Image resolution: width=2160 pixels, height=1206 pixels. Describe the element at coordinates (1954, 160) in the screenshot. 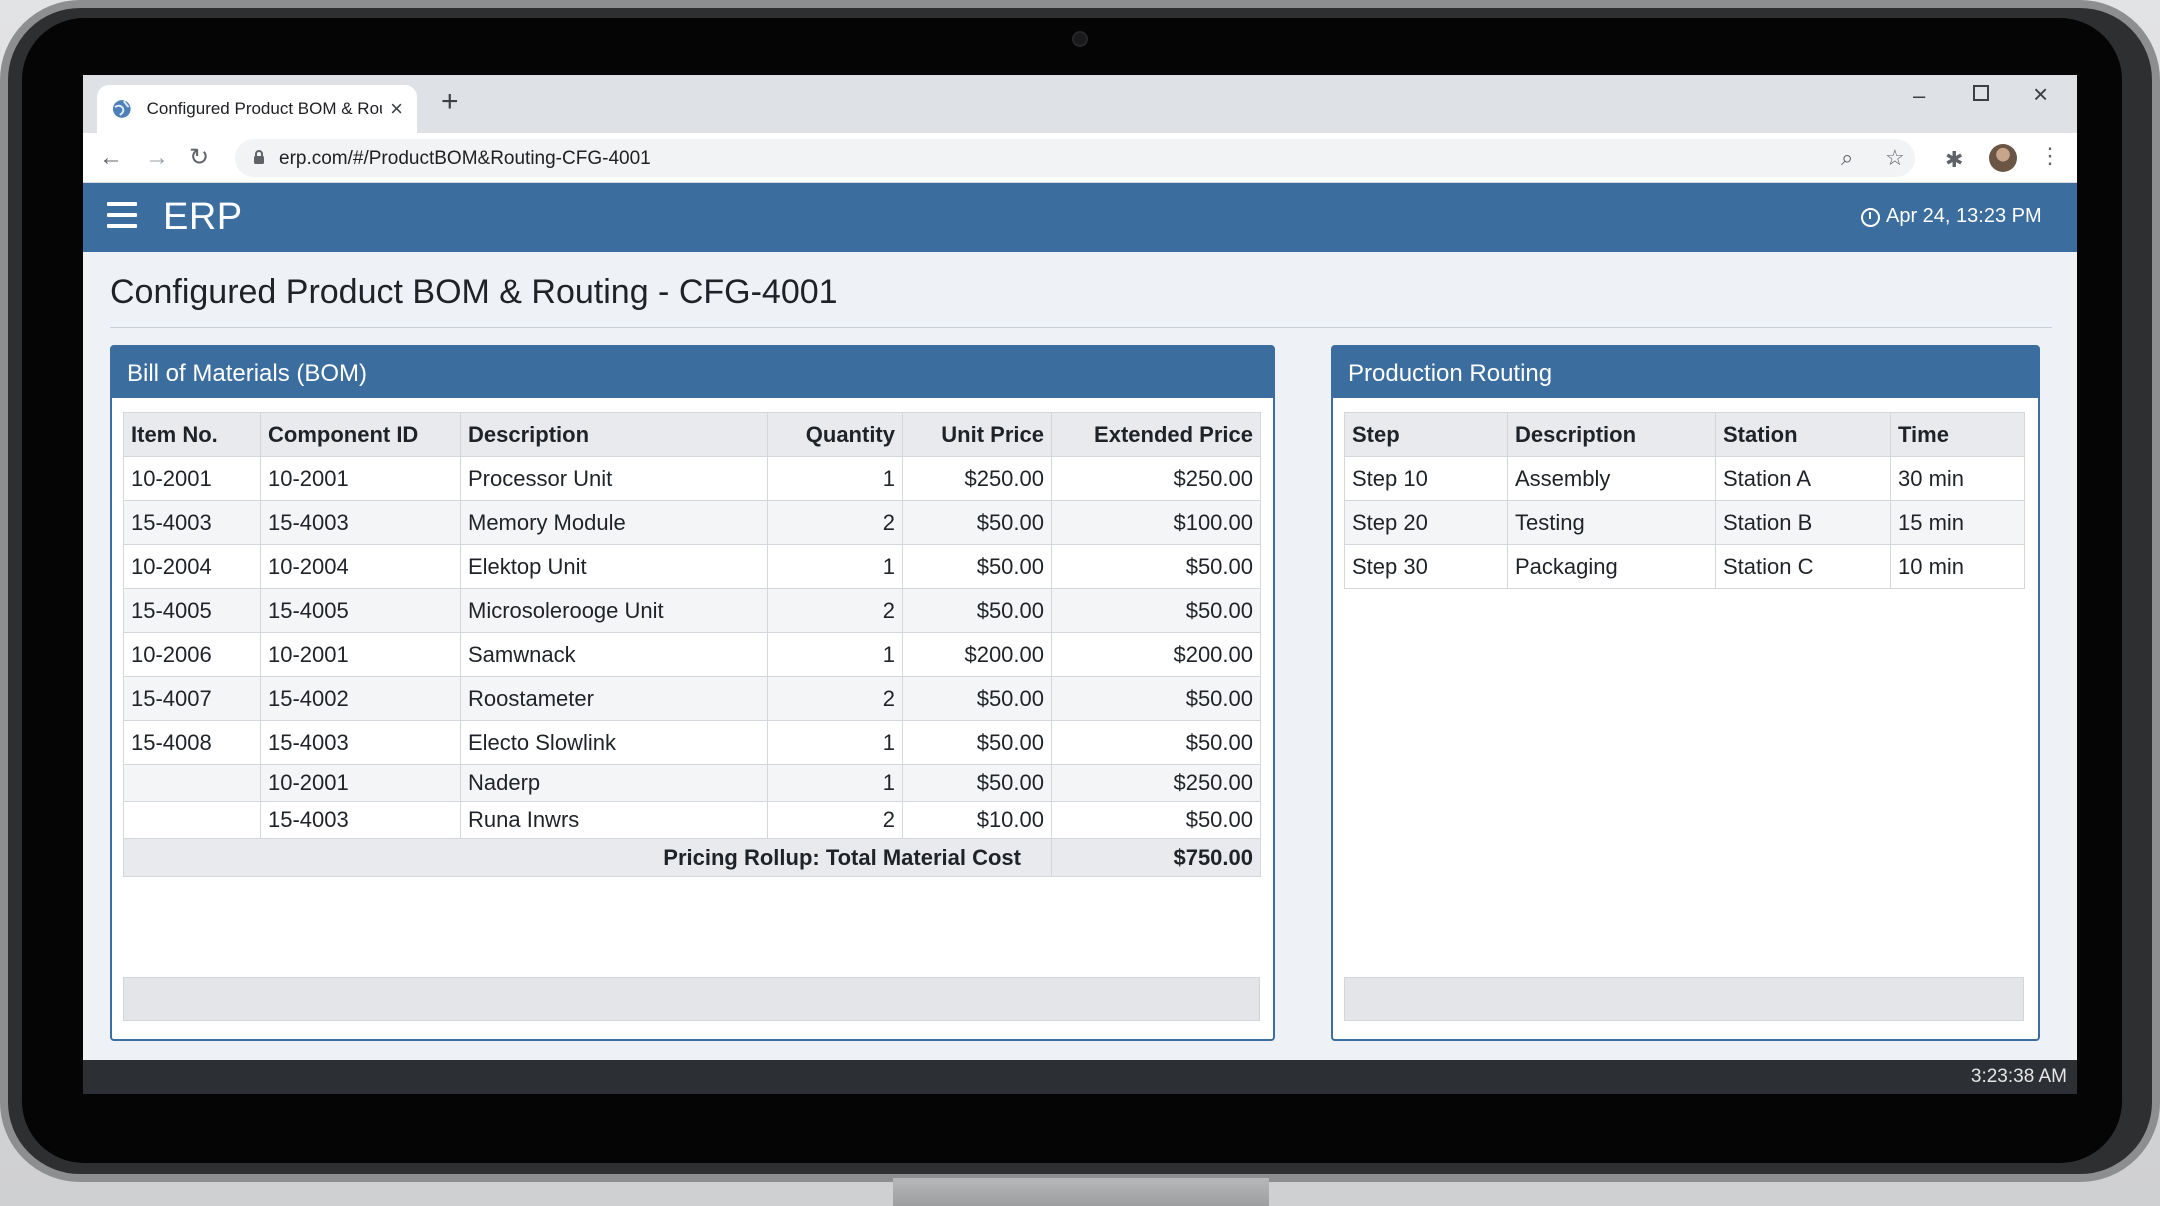

I see `extensions-icon: ✱` at that location.